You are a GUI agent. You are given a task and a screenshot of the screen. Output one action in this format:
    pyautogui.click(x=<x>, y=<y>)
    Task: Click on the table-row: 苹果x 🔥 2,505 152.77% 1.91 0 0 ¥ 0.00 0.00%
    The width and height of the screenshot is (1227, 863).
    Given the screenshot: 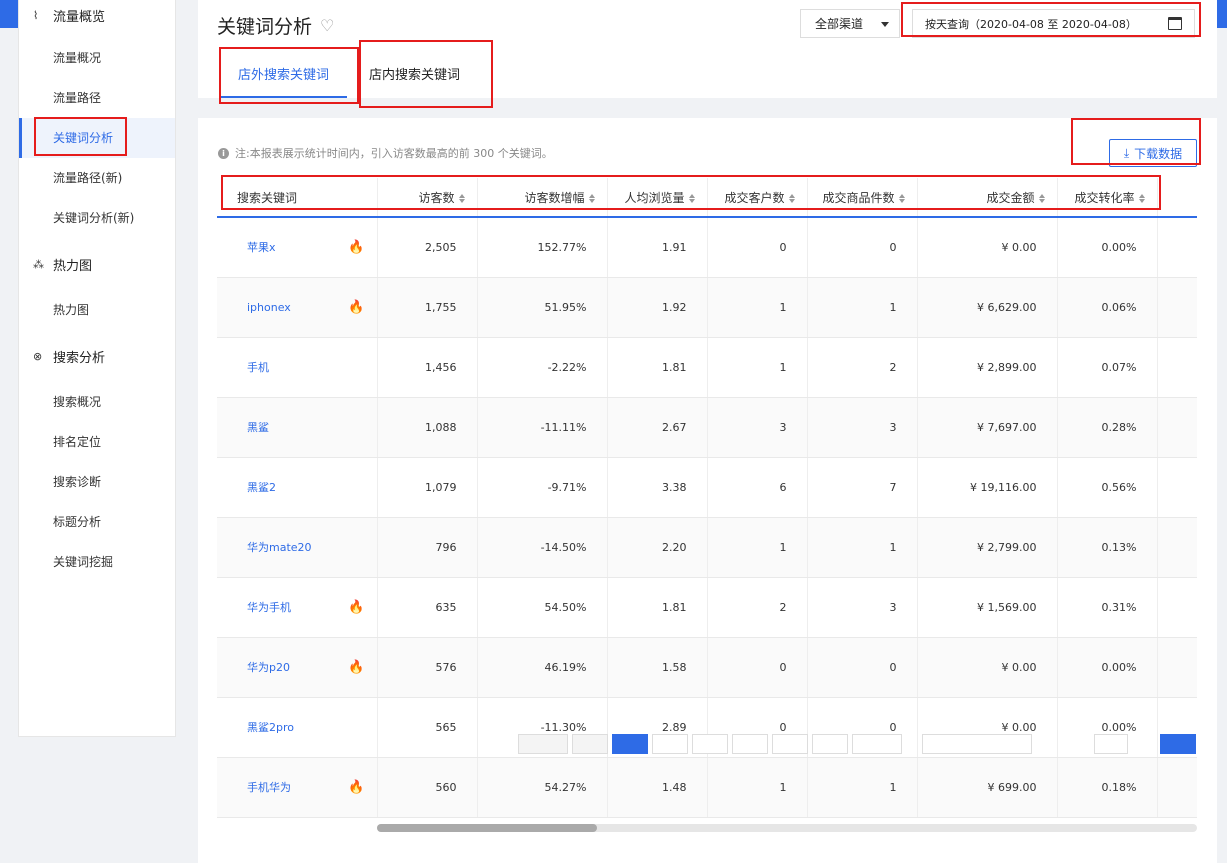 What is the action you would take?
    pyautogui.click(x=707, y=247)
    